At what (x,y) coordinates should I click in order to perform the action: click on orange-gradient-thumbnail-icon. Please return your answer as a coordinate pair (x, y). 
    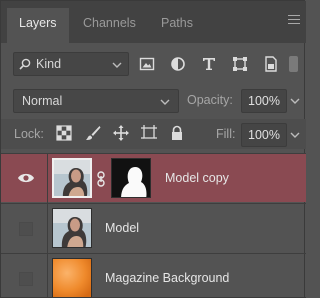
    Looking at the image, I should click on (72, 278).